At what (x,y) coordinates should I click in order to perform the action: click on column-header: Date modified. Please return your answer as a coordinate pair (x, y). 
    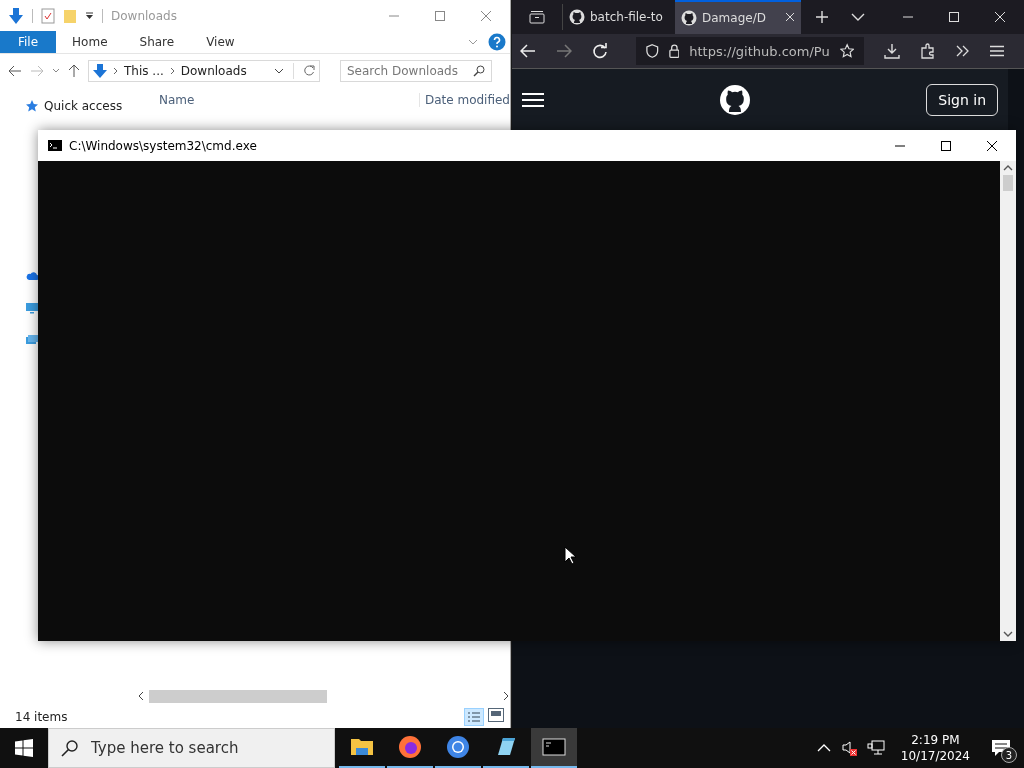
    Looking at the image, I should click on (464, 100).